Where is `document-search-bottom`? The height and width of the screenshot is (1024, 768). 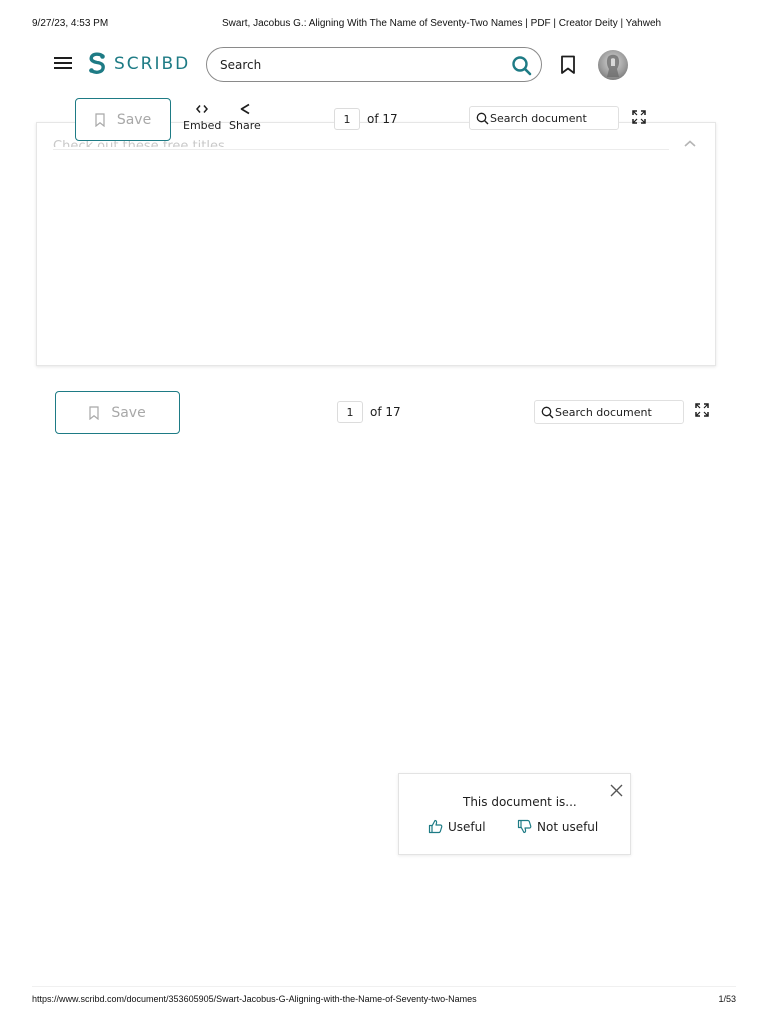
document-search-bottom is located at coordinates (609, 412).